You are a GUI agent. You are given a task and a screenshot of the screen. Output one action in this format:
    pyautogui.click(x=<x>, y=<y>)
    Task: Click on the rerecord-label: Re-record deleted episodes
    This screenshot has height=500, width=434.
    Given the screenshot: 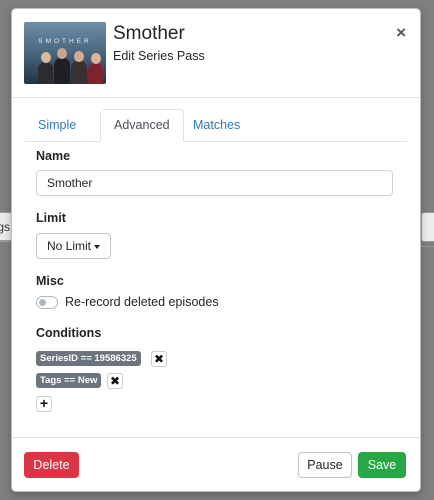 What is the action you would take?
    pyautogui.click(x=142, y=302)
    